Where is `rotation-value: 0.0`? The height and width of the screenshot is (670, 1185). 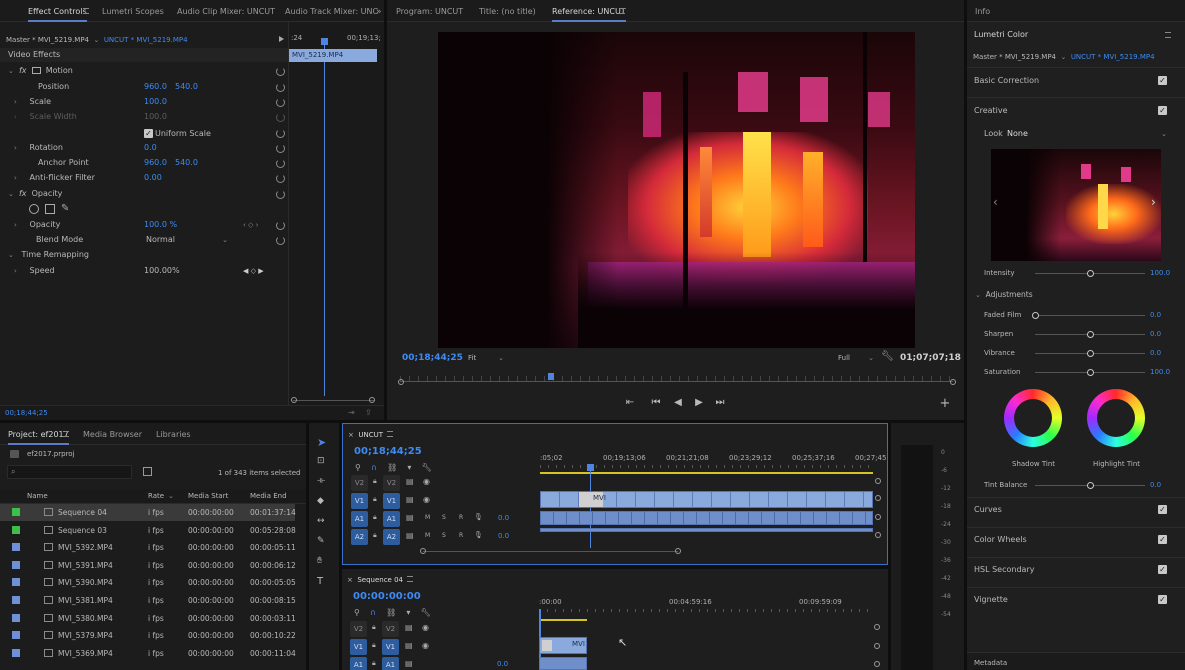
rotation-value: 0.0 is located at coordinates (150, 148).